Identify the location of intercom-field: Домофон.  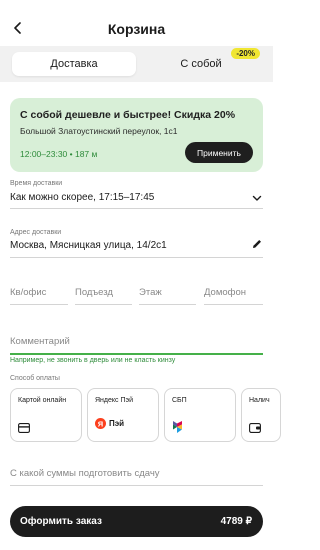
(225, 292).